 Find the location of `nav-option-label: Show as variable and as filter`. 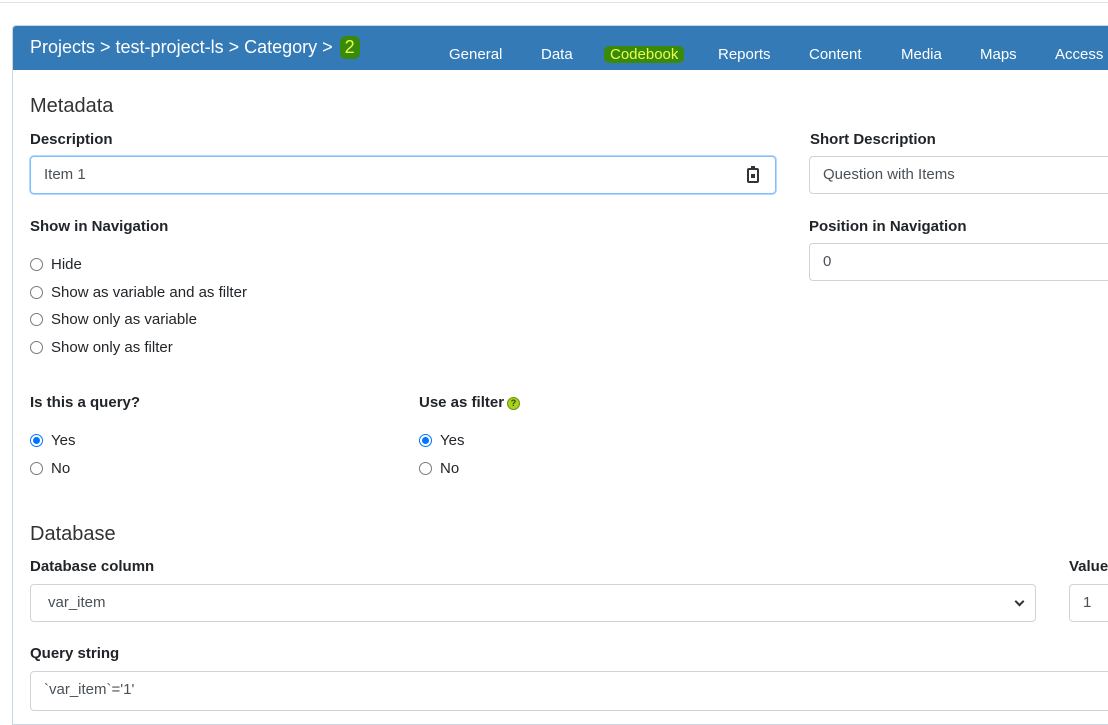

nav-option-label: Show as variable and as filter is located at coordinates (149, 292).